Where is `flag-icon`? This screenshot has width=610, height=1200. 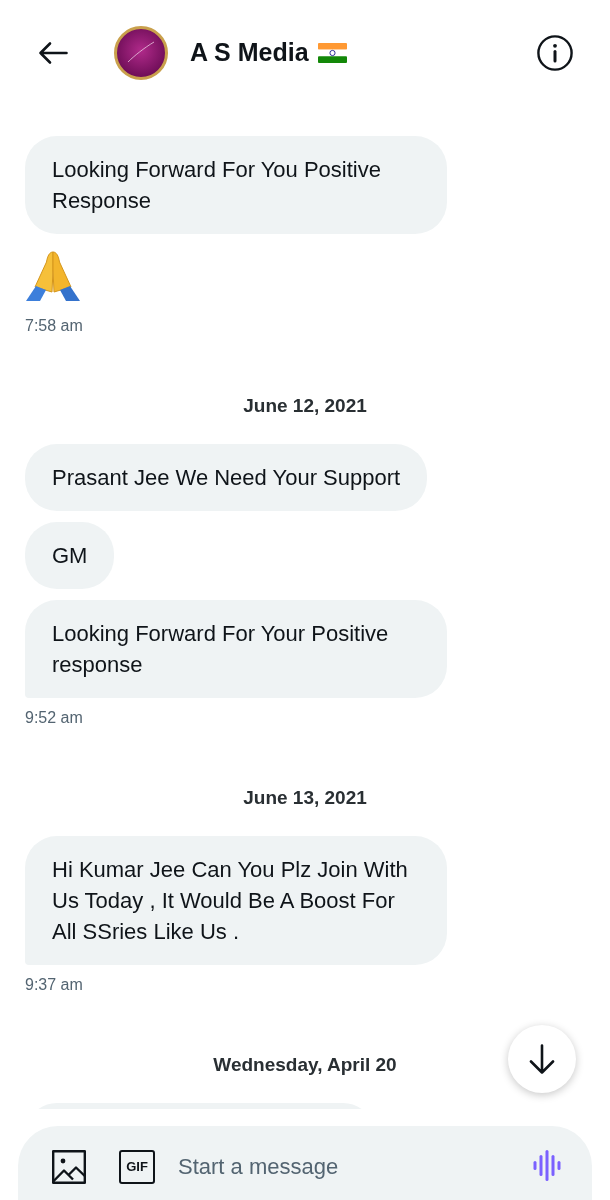
flag-icon is located at coordinates (332, 53).